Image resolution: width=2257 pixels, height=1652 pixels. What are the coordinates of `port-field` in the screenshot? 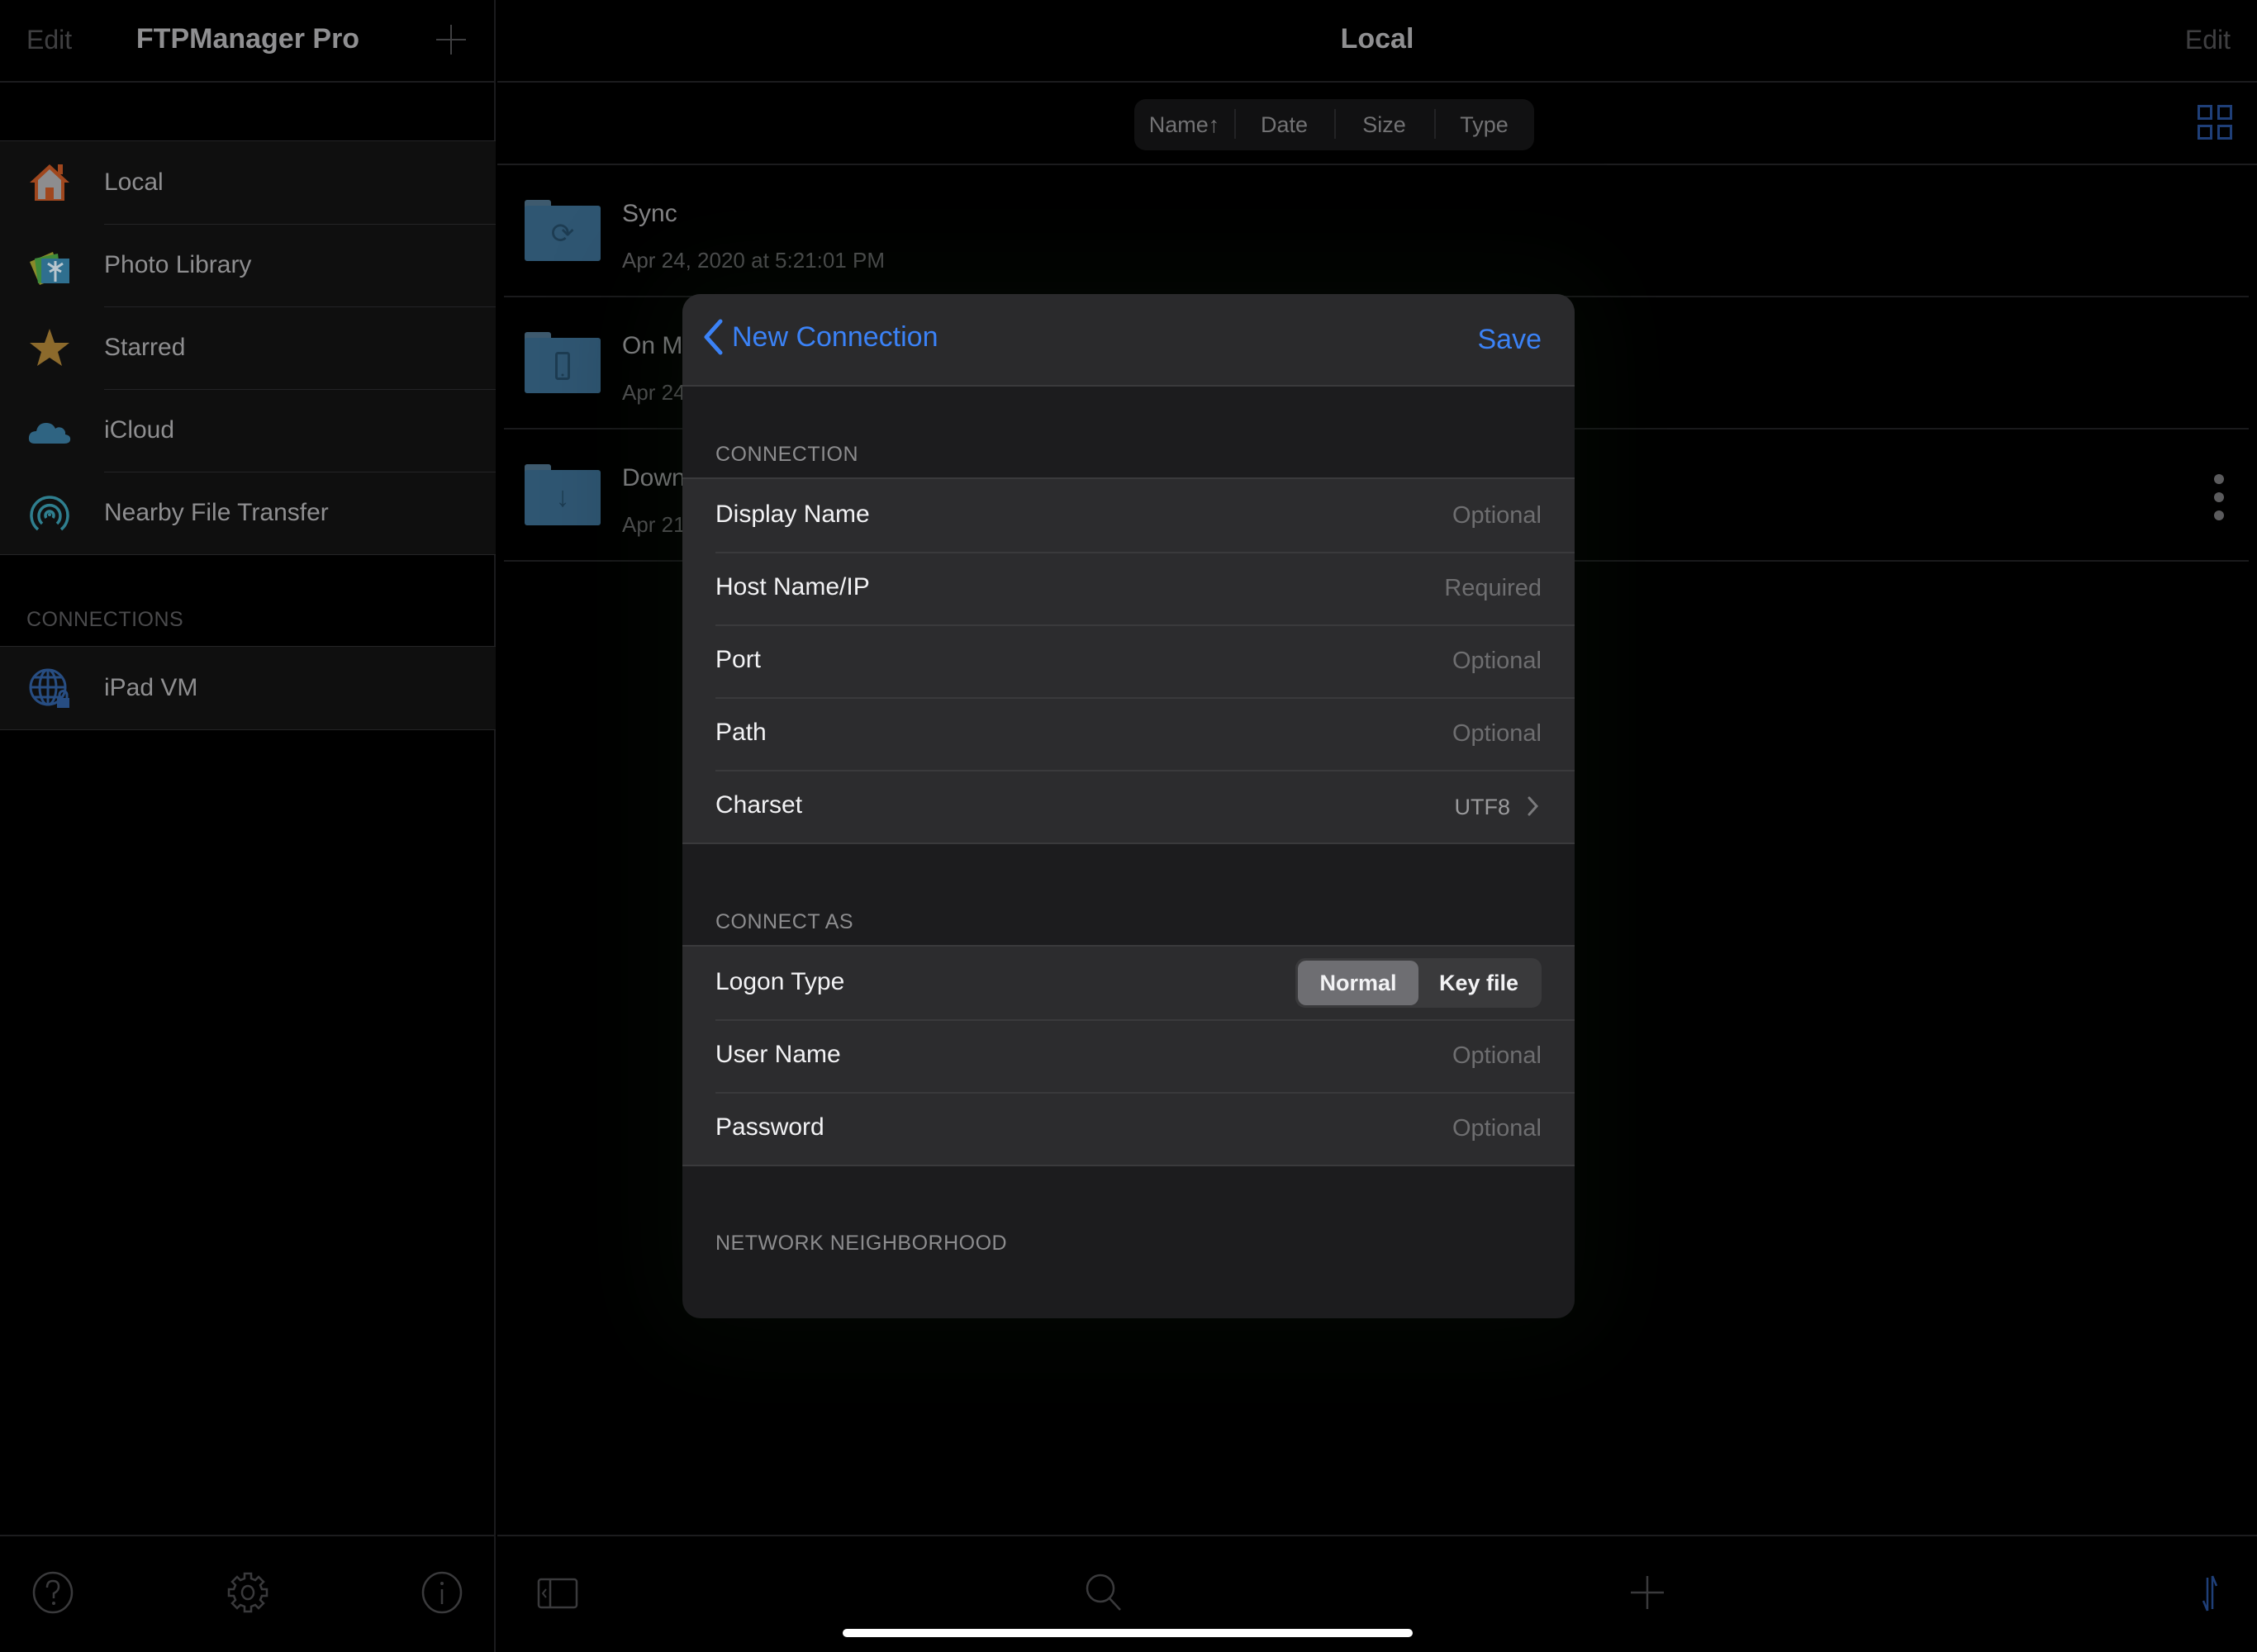 It's located at (1335, 661).